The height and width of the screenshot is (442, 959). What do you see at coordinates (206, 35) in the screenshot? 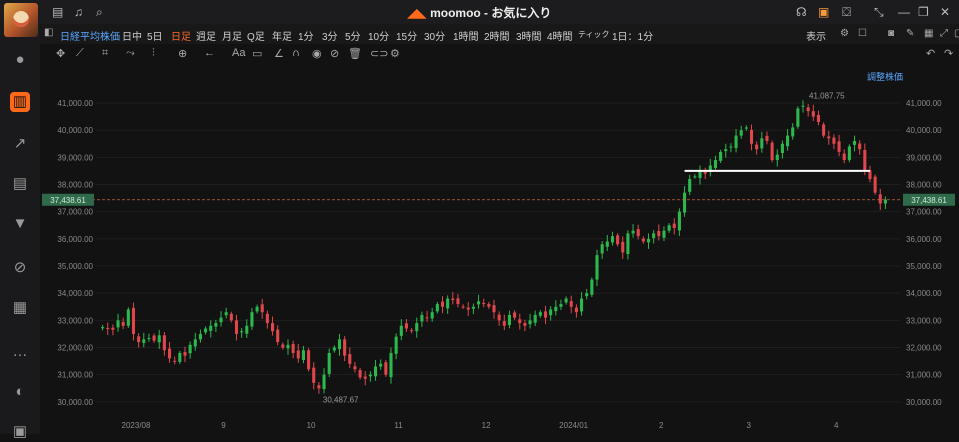
I see `tf-weekly: 週足` at bounding box center [206, 35].